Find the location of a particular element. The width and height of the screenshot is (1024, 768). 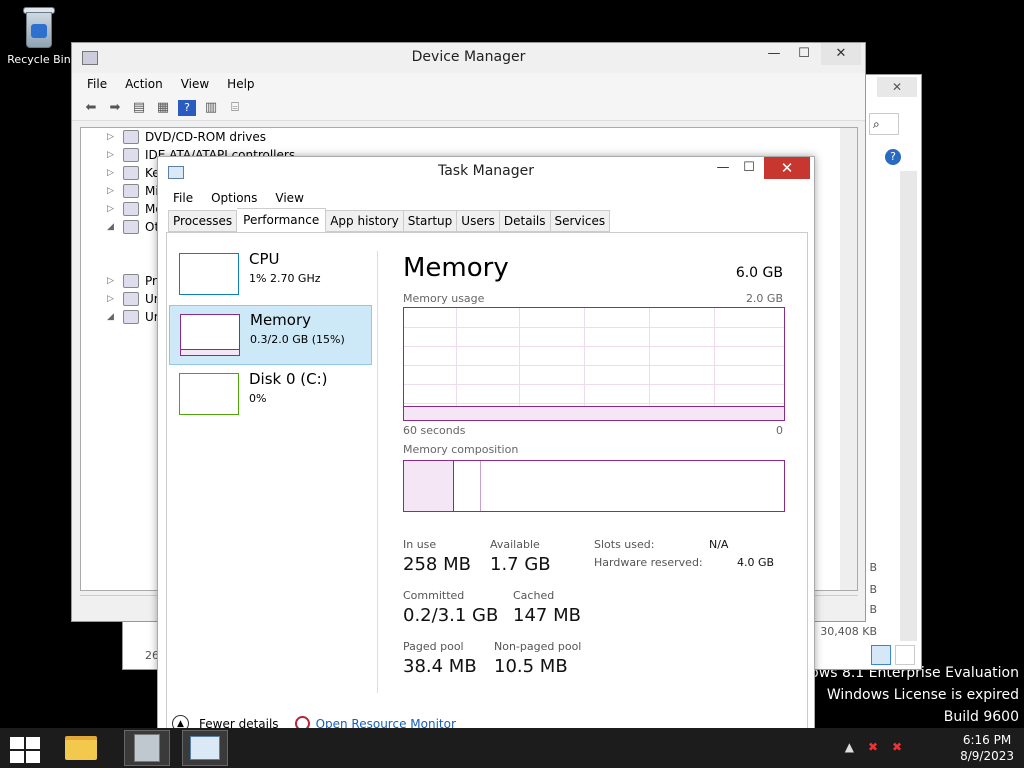

tab-users: Users is located at coordinates (478, 221).